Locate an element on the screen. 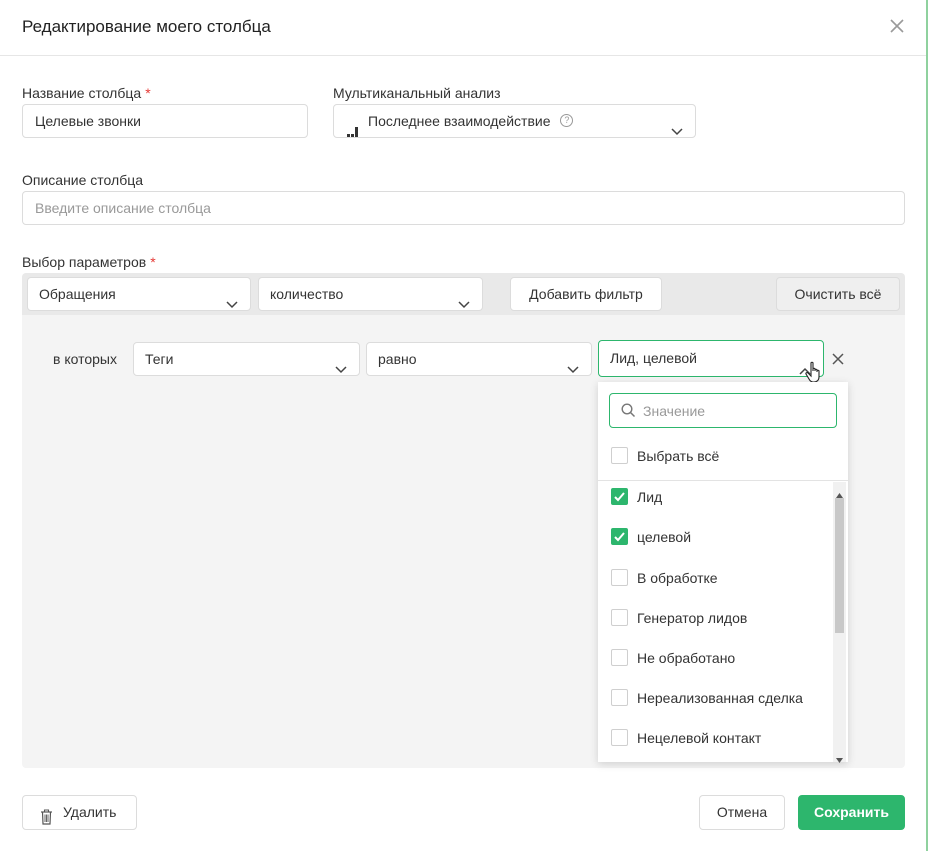 The height and width of the screenshot is (851, 928). add-filter-button: Добавить фильтр is located at coordinates (586, 294).